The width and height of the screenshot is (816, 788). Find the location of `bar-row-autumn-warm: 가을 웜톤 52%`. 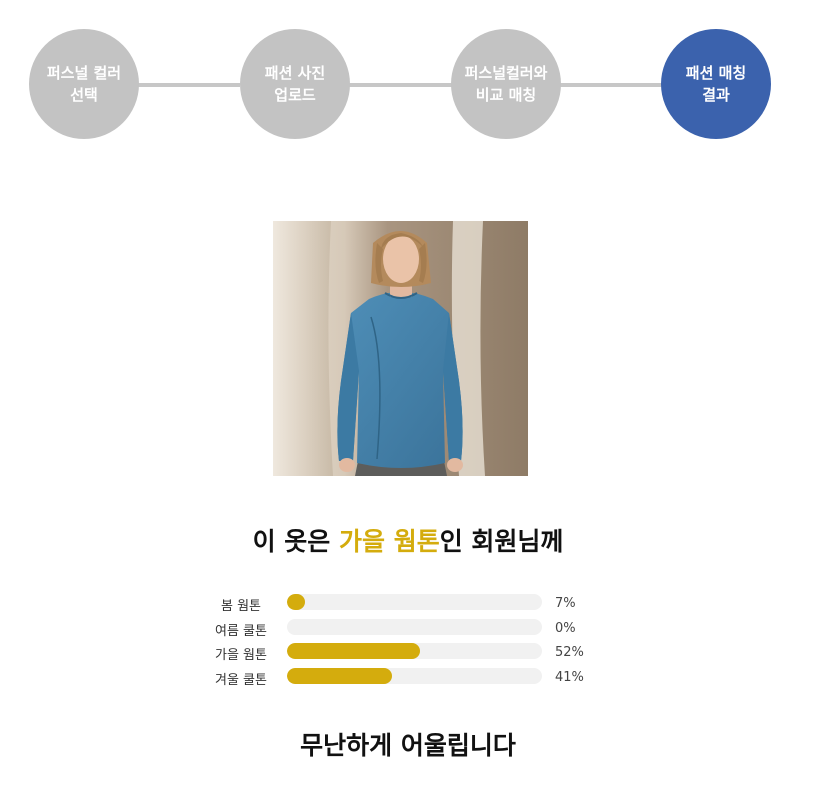

bar-row-autumn-warm: 가을 웜톤 52% is located at coordinates (405, 653).